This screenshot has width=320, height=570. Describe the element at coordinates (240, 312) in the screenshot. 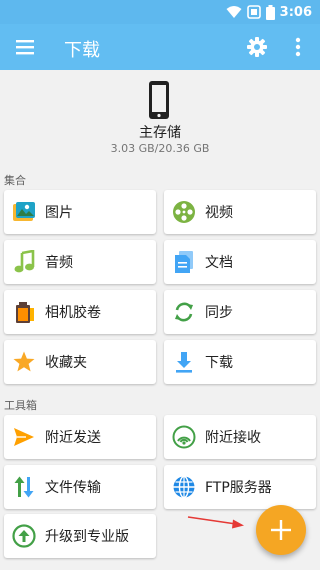

I see `collection-sync: 同步` at that location.